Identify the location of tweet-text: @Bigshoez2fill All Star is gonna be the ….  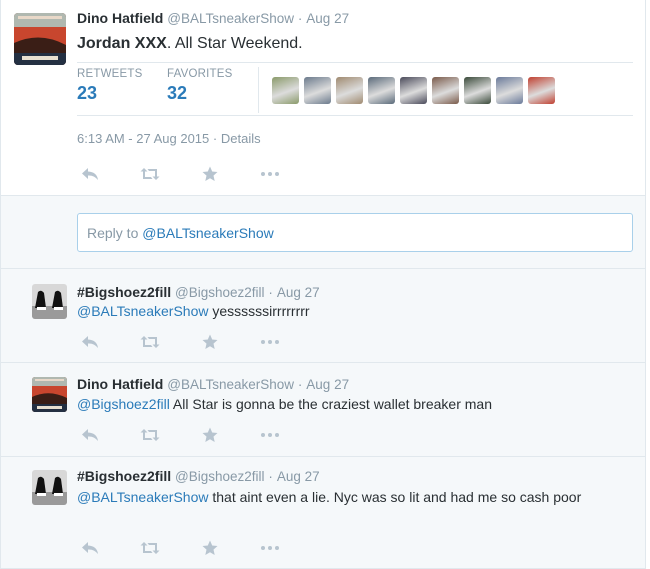
(347, 404).